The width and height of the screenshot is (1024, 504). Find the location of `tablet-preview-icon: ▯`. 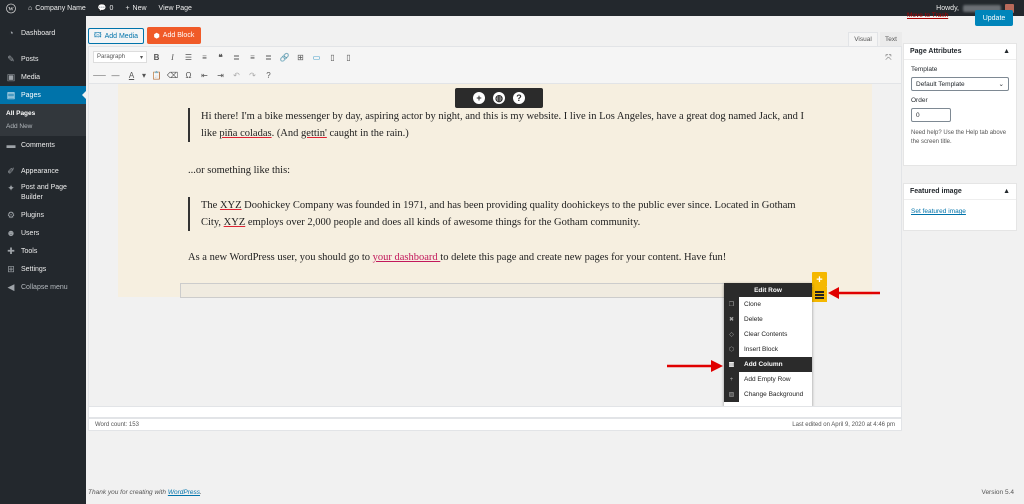

tablet-preview-icon: ▯ is located at coordinates (332, 57).